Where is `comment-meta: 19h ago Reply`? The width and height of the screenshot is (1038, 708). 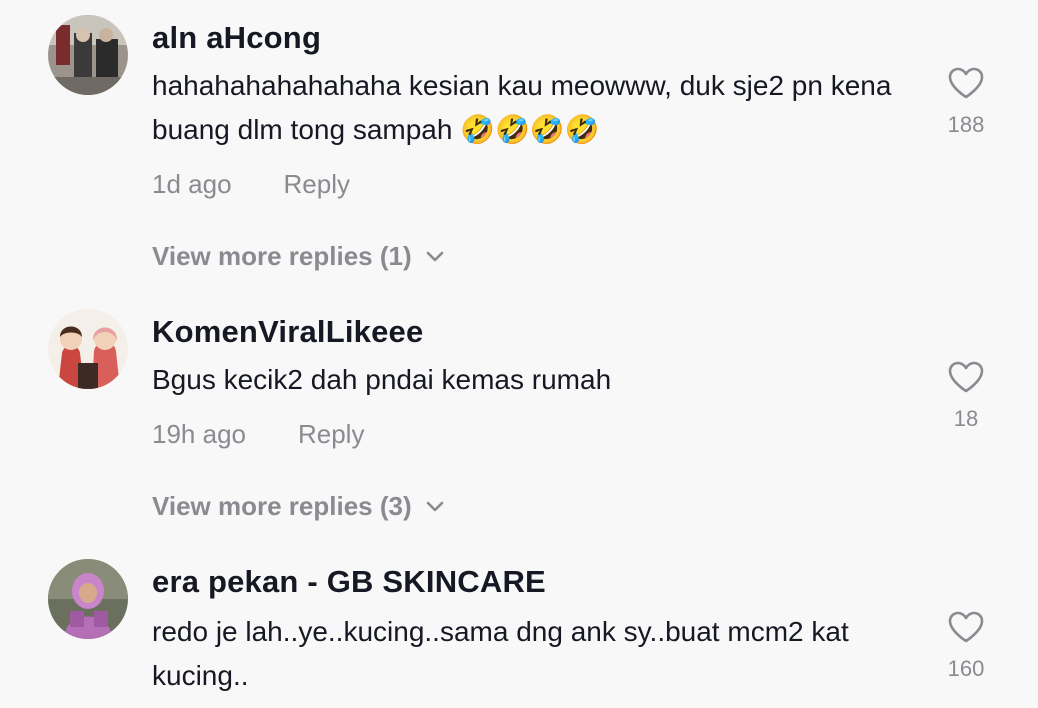 comment-meta: 19h ago Reply is located at coordinates (258, 434).